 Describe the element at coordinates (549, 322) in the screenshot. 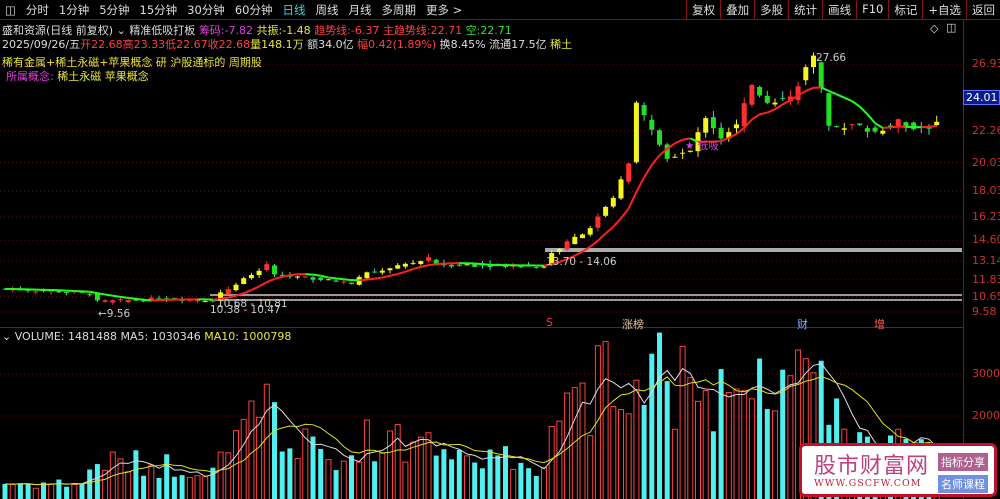

I see `marker-s: S` at that location.